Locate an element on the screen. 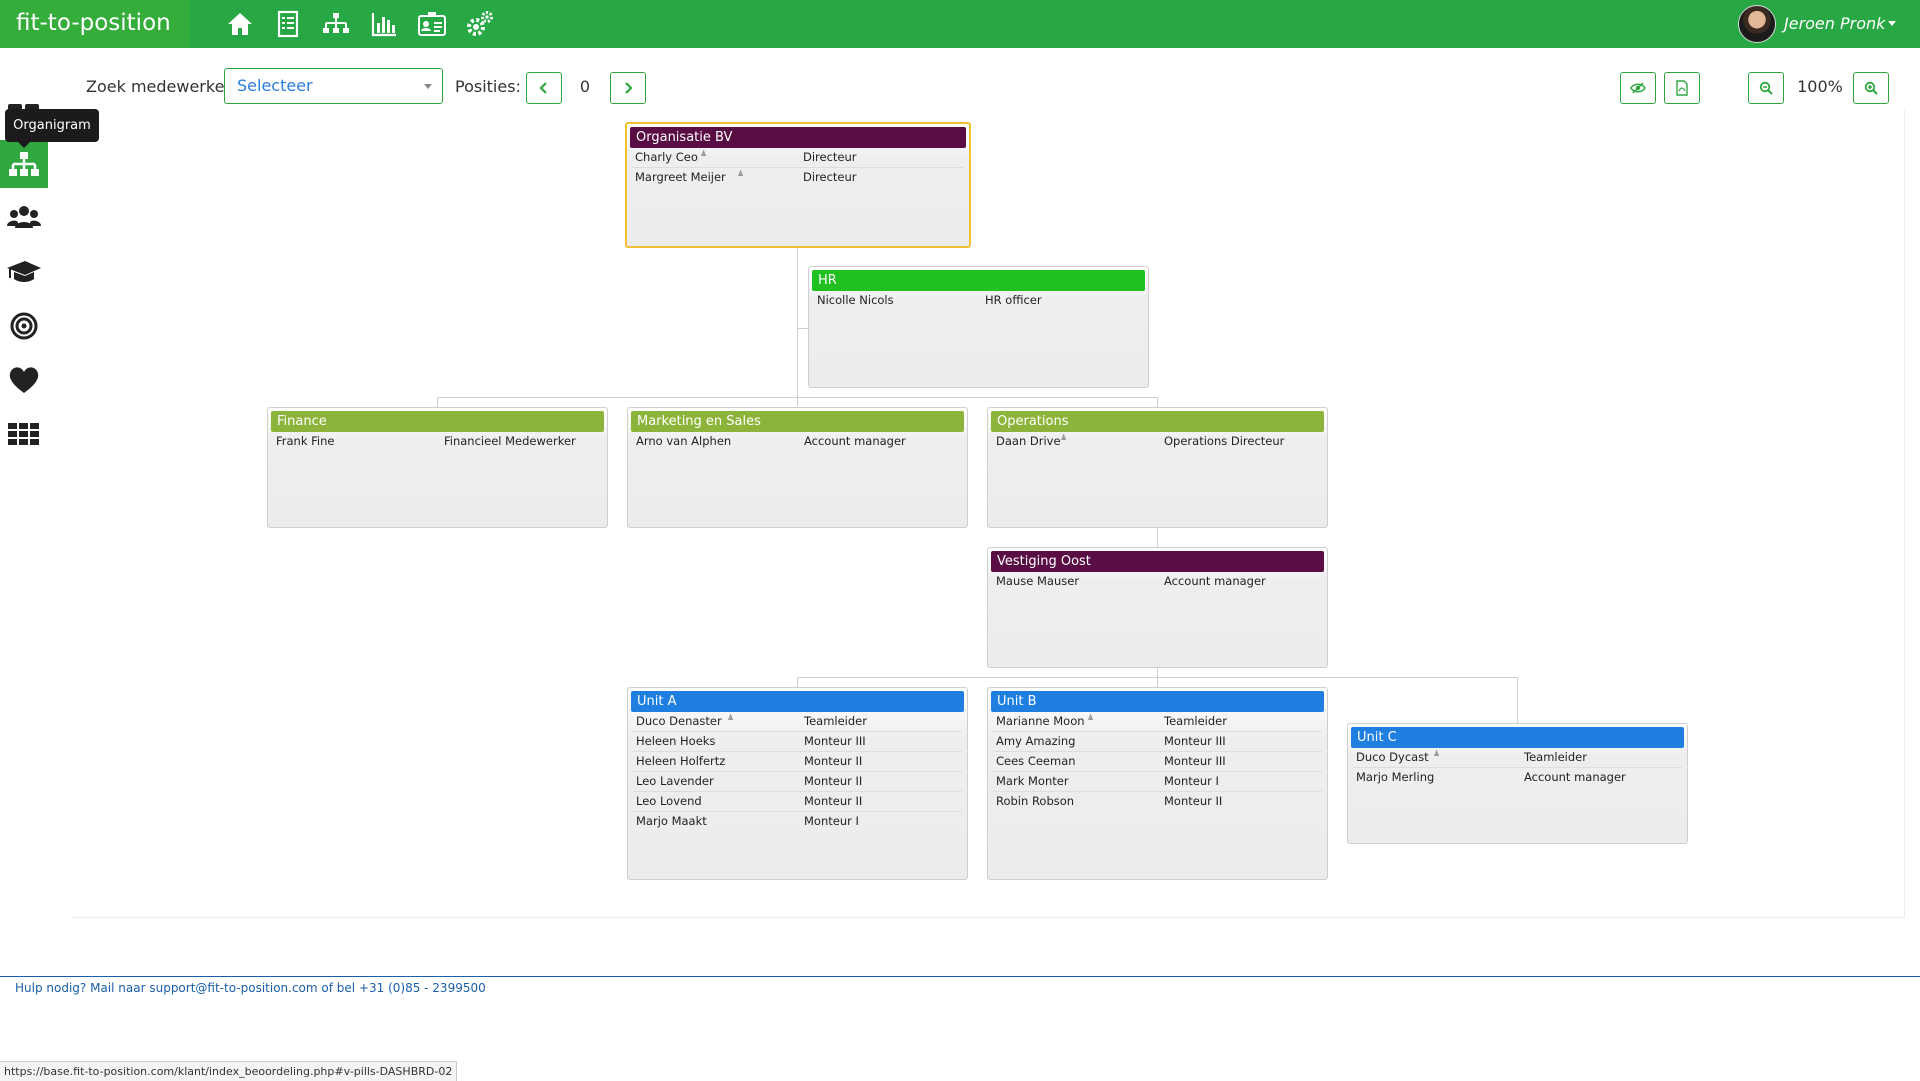 The width and height of the screenshot is (1920, 1081). employee-row: Duco Dycast ♟ Teamleider is located at coordinates (1517, 758).